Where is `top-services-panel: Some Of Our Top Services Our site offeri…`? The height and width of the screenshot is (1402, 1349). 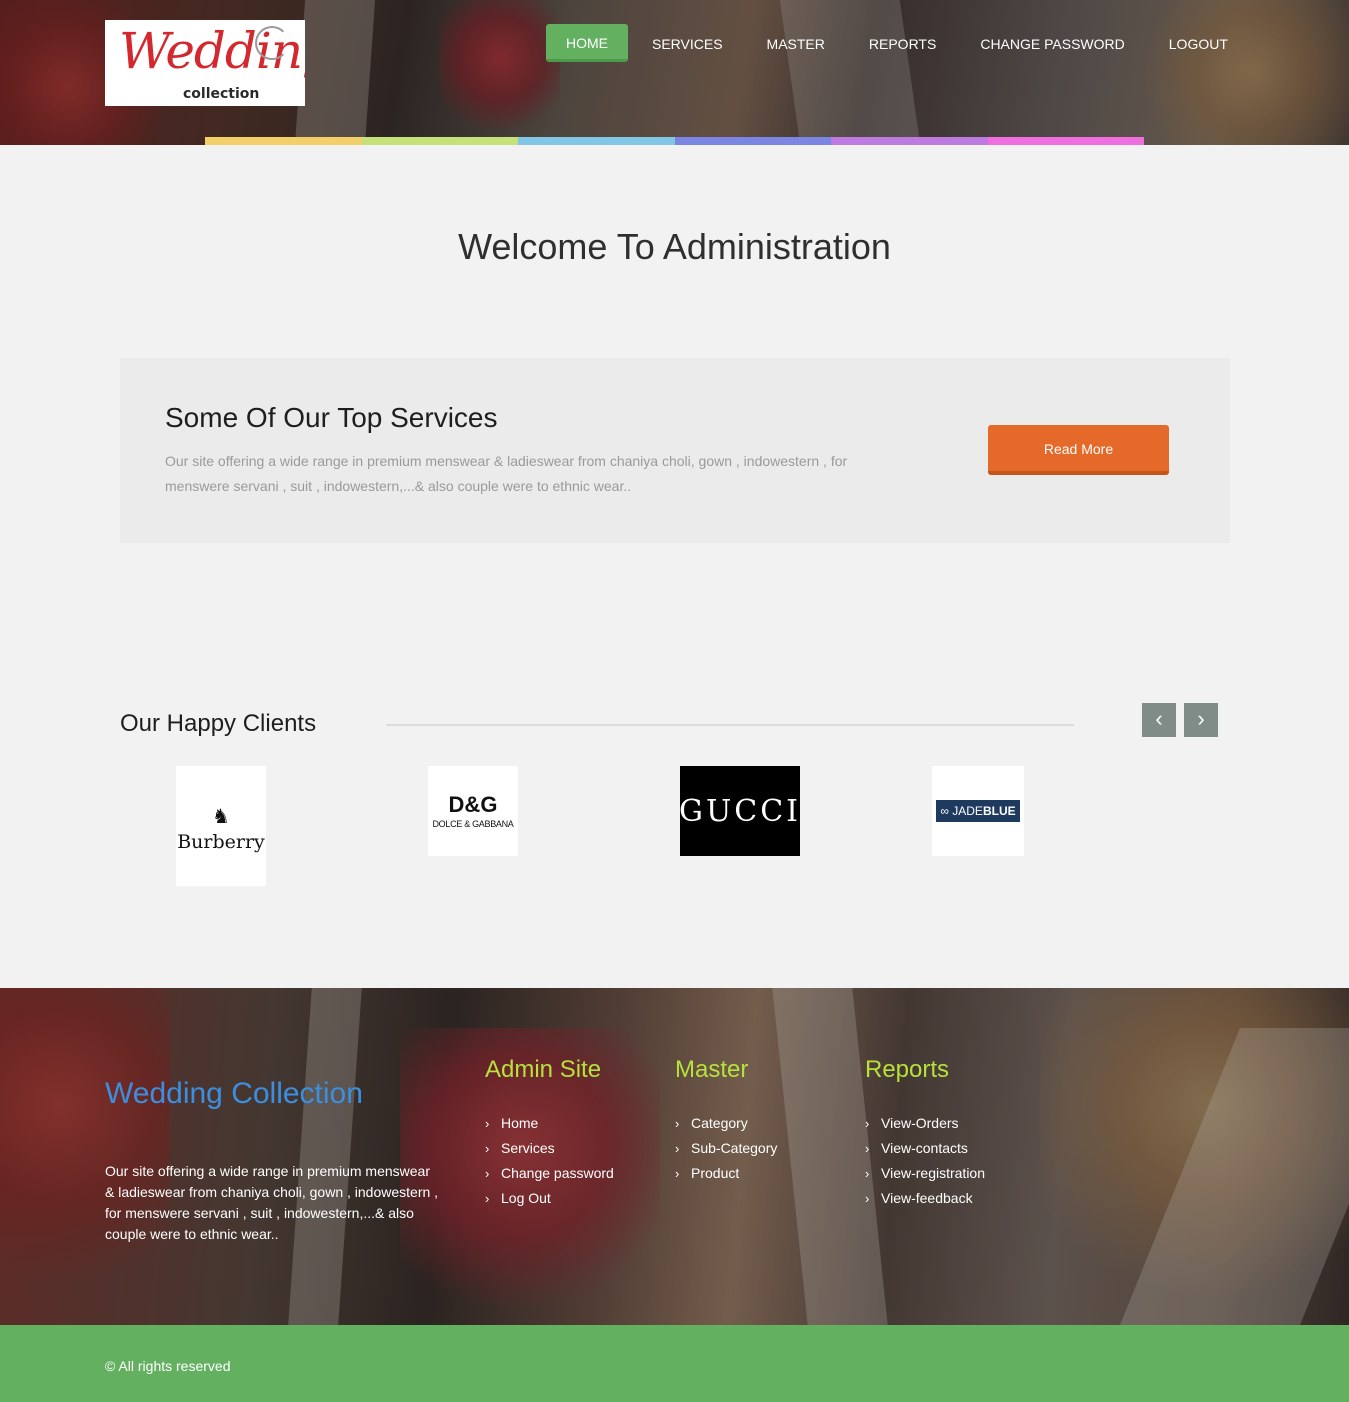
top-services-panel: Some Of Our Top Services Our site offeri… is located at coordinates (675, 450).